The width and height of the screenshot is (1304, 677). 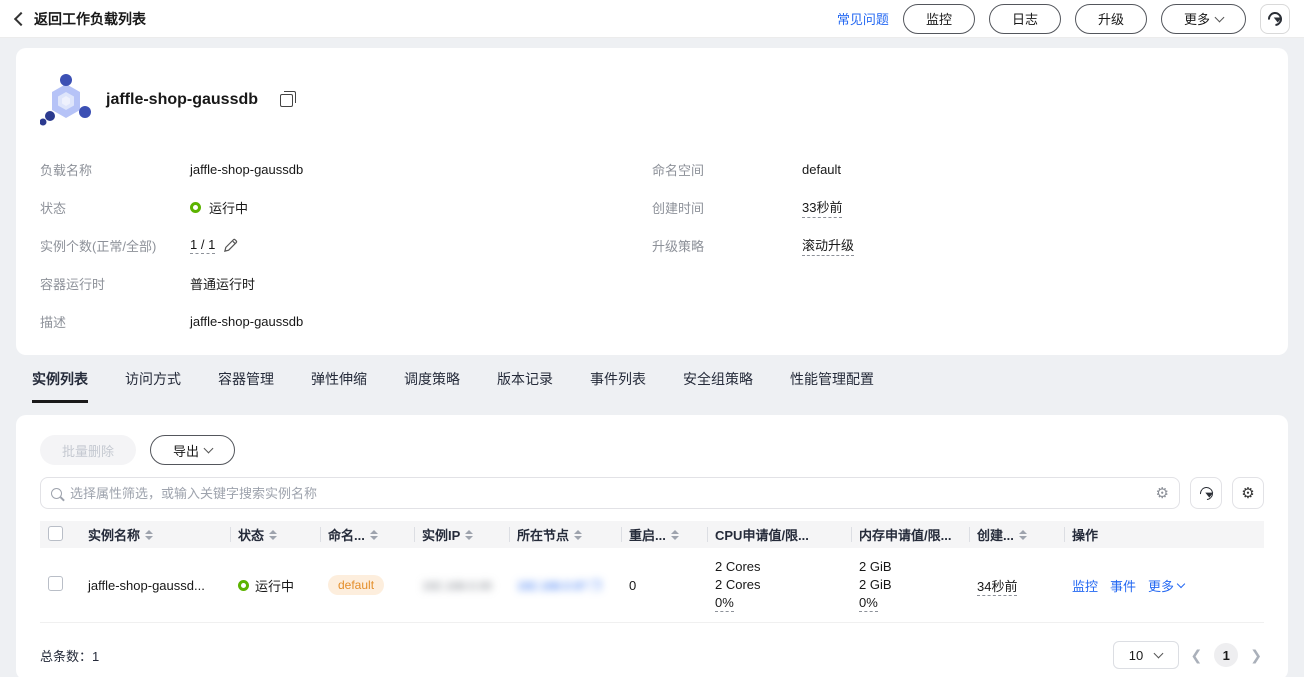 I want to click on current-page: 1, so click(x=1226, y=655).